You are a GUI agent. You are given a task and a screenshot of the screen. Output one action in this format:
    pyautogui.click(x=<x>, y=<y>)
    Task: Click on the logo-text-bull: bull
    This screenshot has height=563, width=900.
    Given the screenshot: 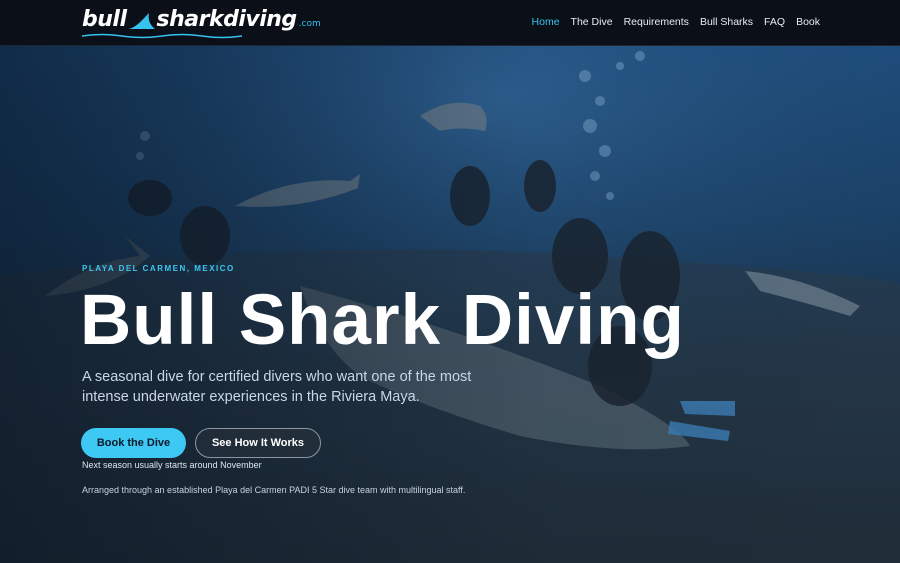 What is the action you would take?
    pyautogui.click(x=104, y=19)
    